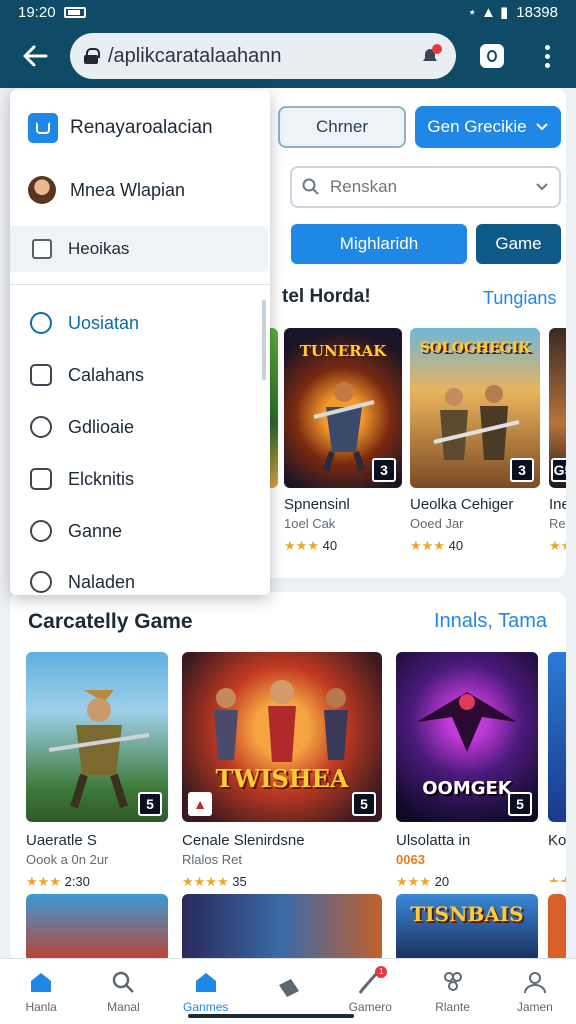  I want to click on tabs-button, so click(492, 56).